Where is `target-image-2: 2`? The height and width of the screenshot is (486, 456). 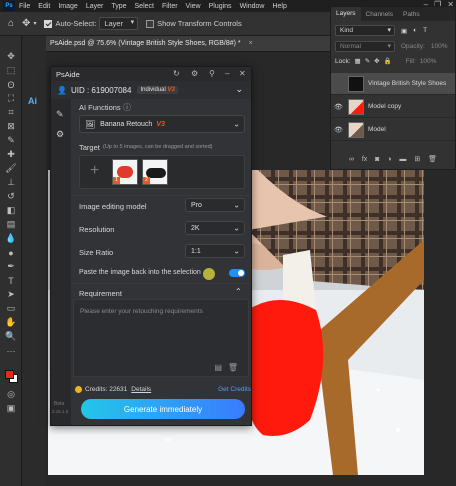 target-image-2: 2 is located at coordinates (155, 172).